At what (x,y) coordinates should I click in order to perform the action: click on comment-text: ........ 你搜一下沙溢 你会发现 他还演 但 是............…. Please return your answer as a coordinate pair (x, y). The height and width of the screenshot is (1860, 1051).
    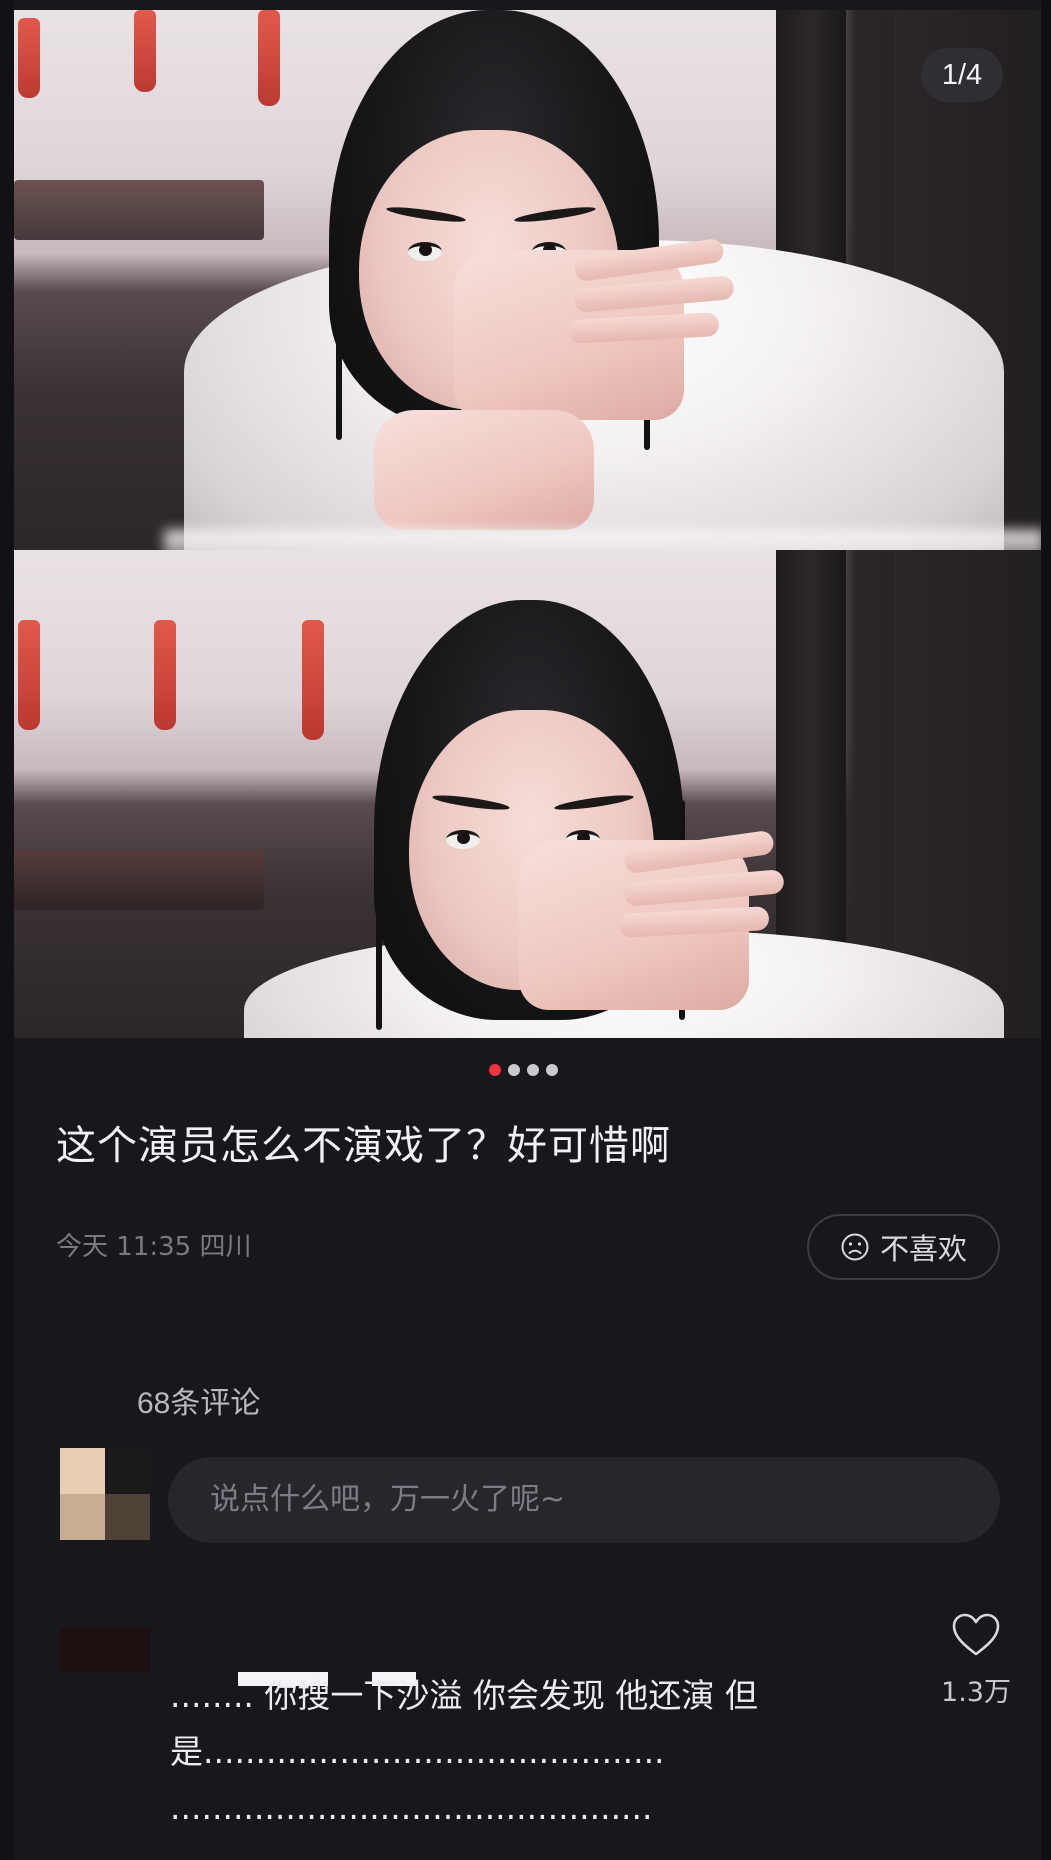
    Looking at the image, I should click on (550, 1752).